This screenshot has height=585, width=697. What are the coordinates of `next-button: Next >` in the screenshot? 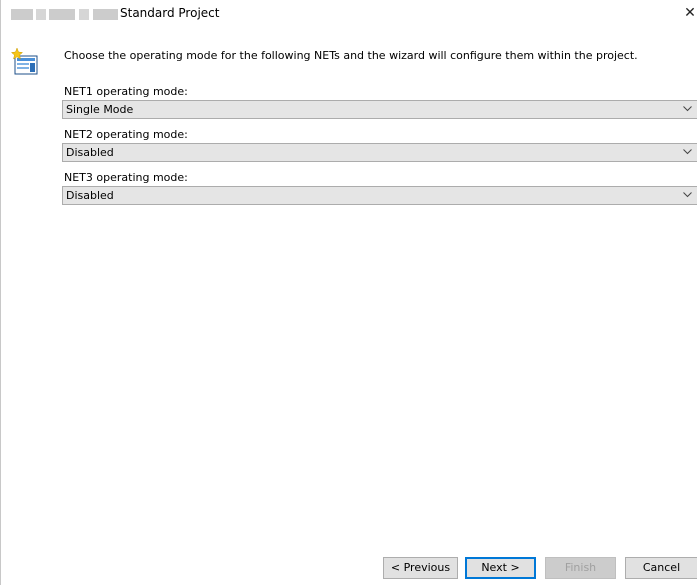 It's located at (500, 568).